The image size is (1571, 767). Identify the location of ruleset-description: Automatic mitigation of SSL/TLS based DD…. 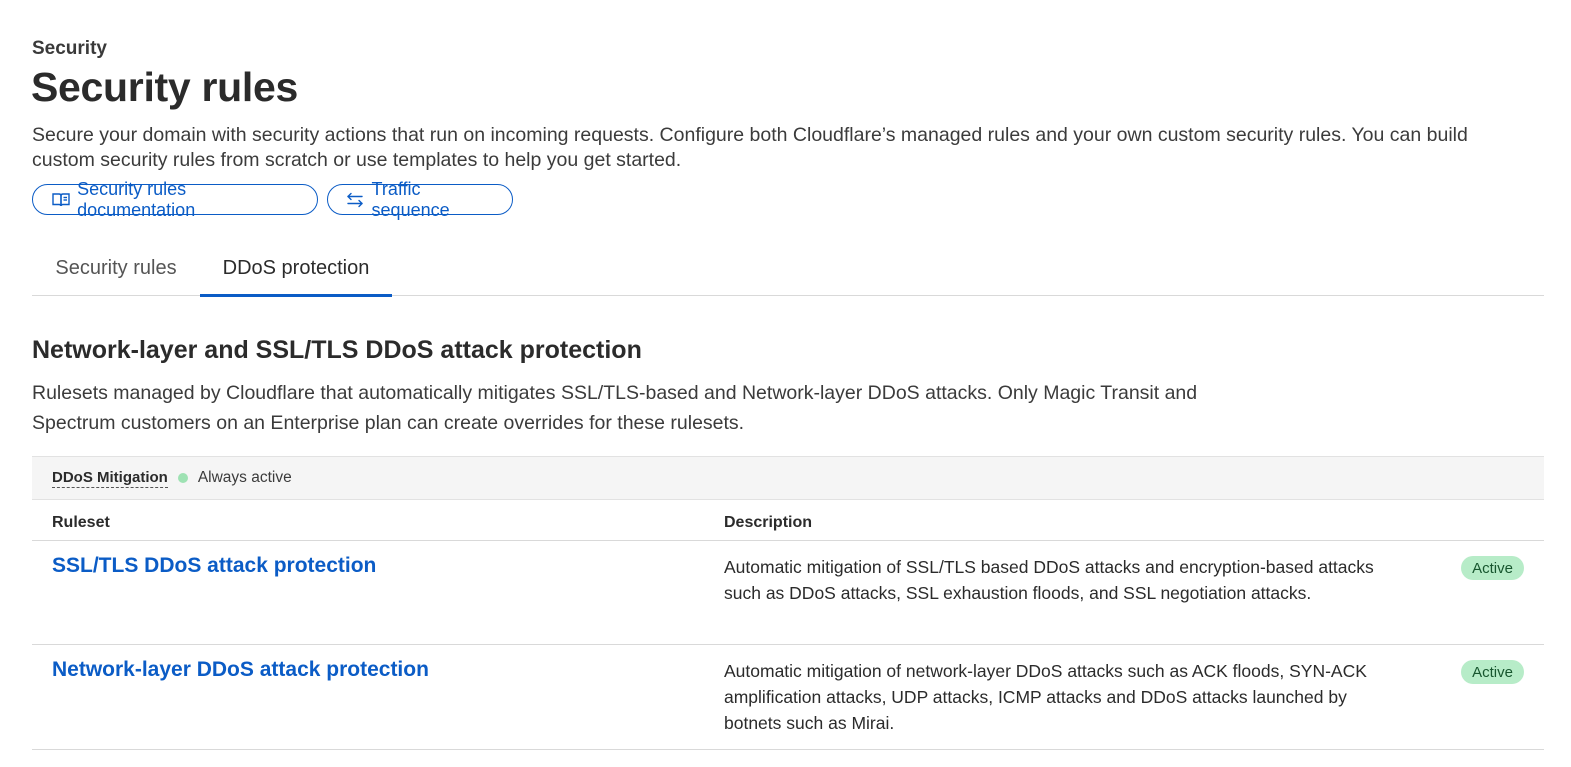
(1049, 580).